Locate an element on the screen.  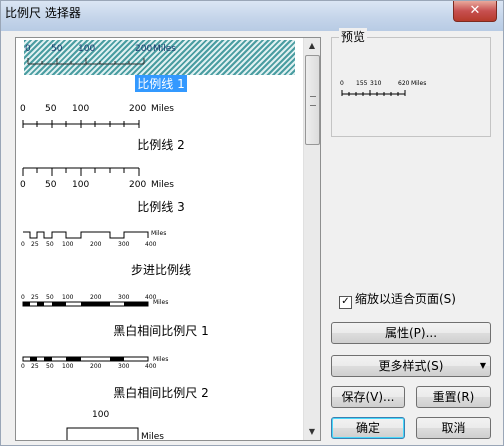
item-label: 步进比例线 is located at coordinates (160, 270).